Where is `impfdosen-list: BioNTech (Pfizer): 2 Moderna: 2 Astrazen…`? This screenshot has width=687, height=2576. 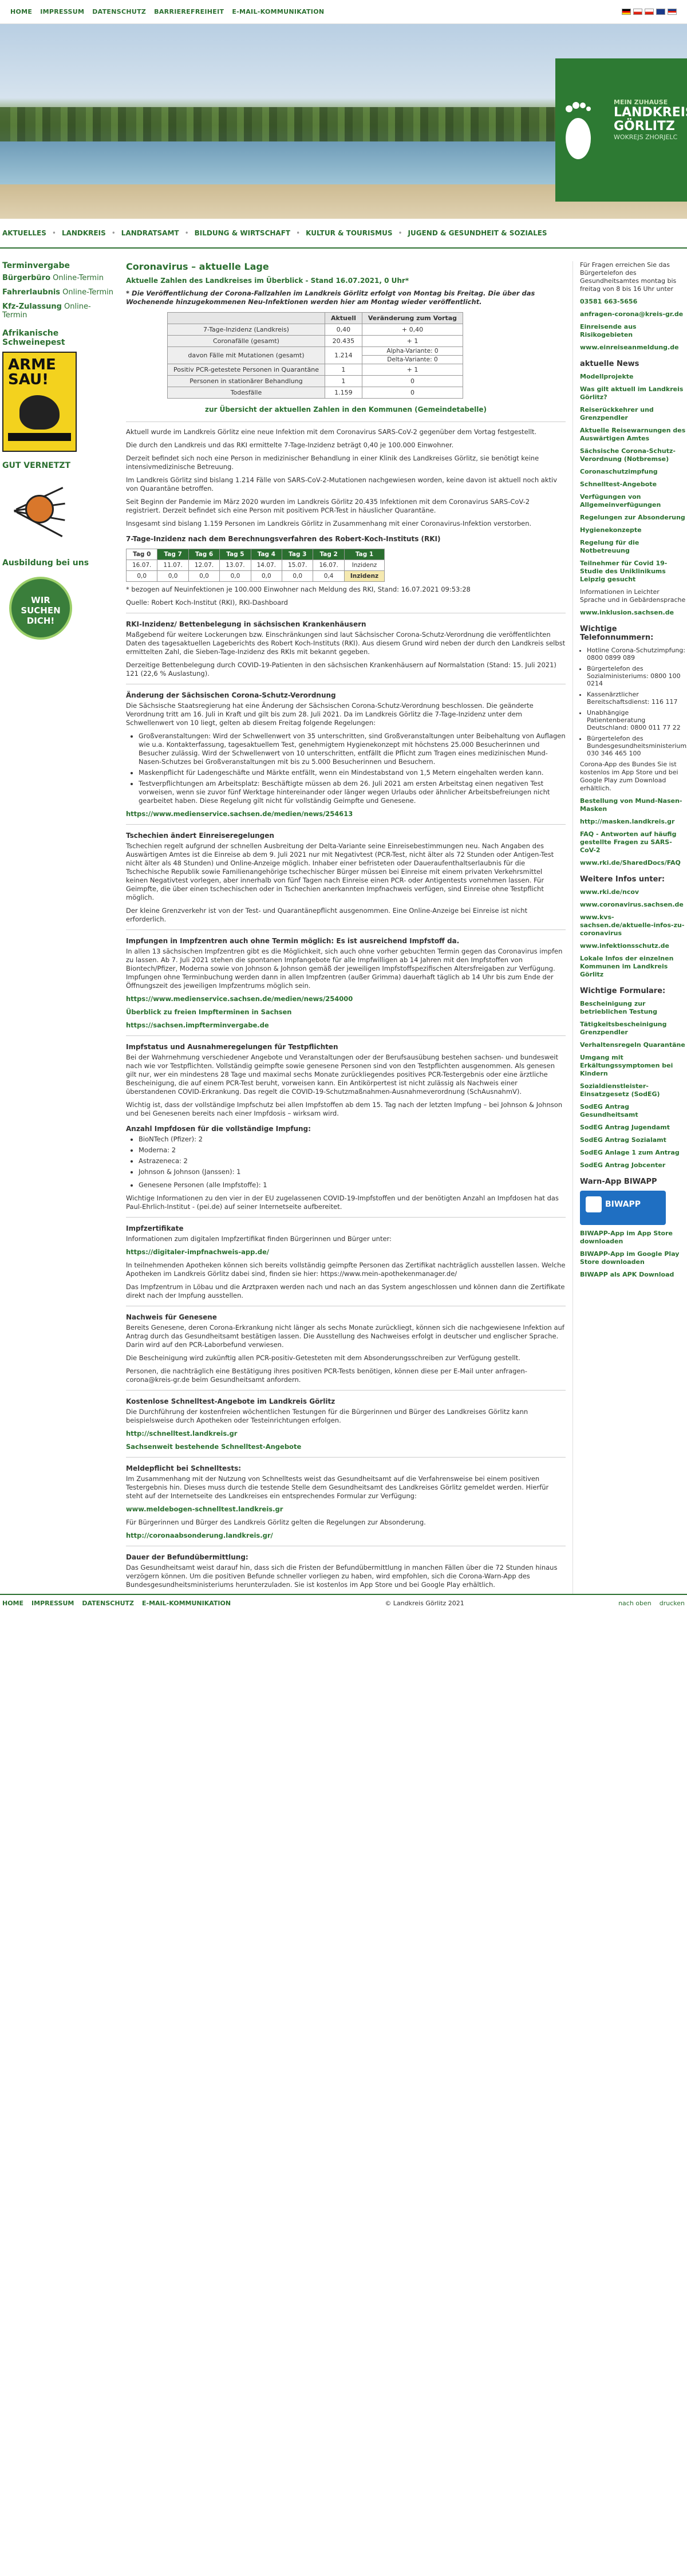 impfdosen-list: BioNTech (Pfizer): 2 Moderna: 2 Astrazen… is located at coordinates (352, 1156).